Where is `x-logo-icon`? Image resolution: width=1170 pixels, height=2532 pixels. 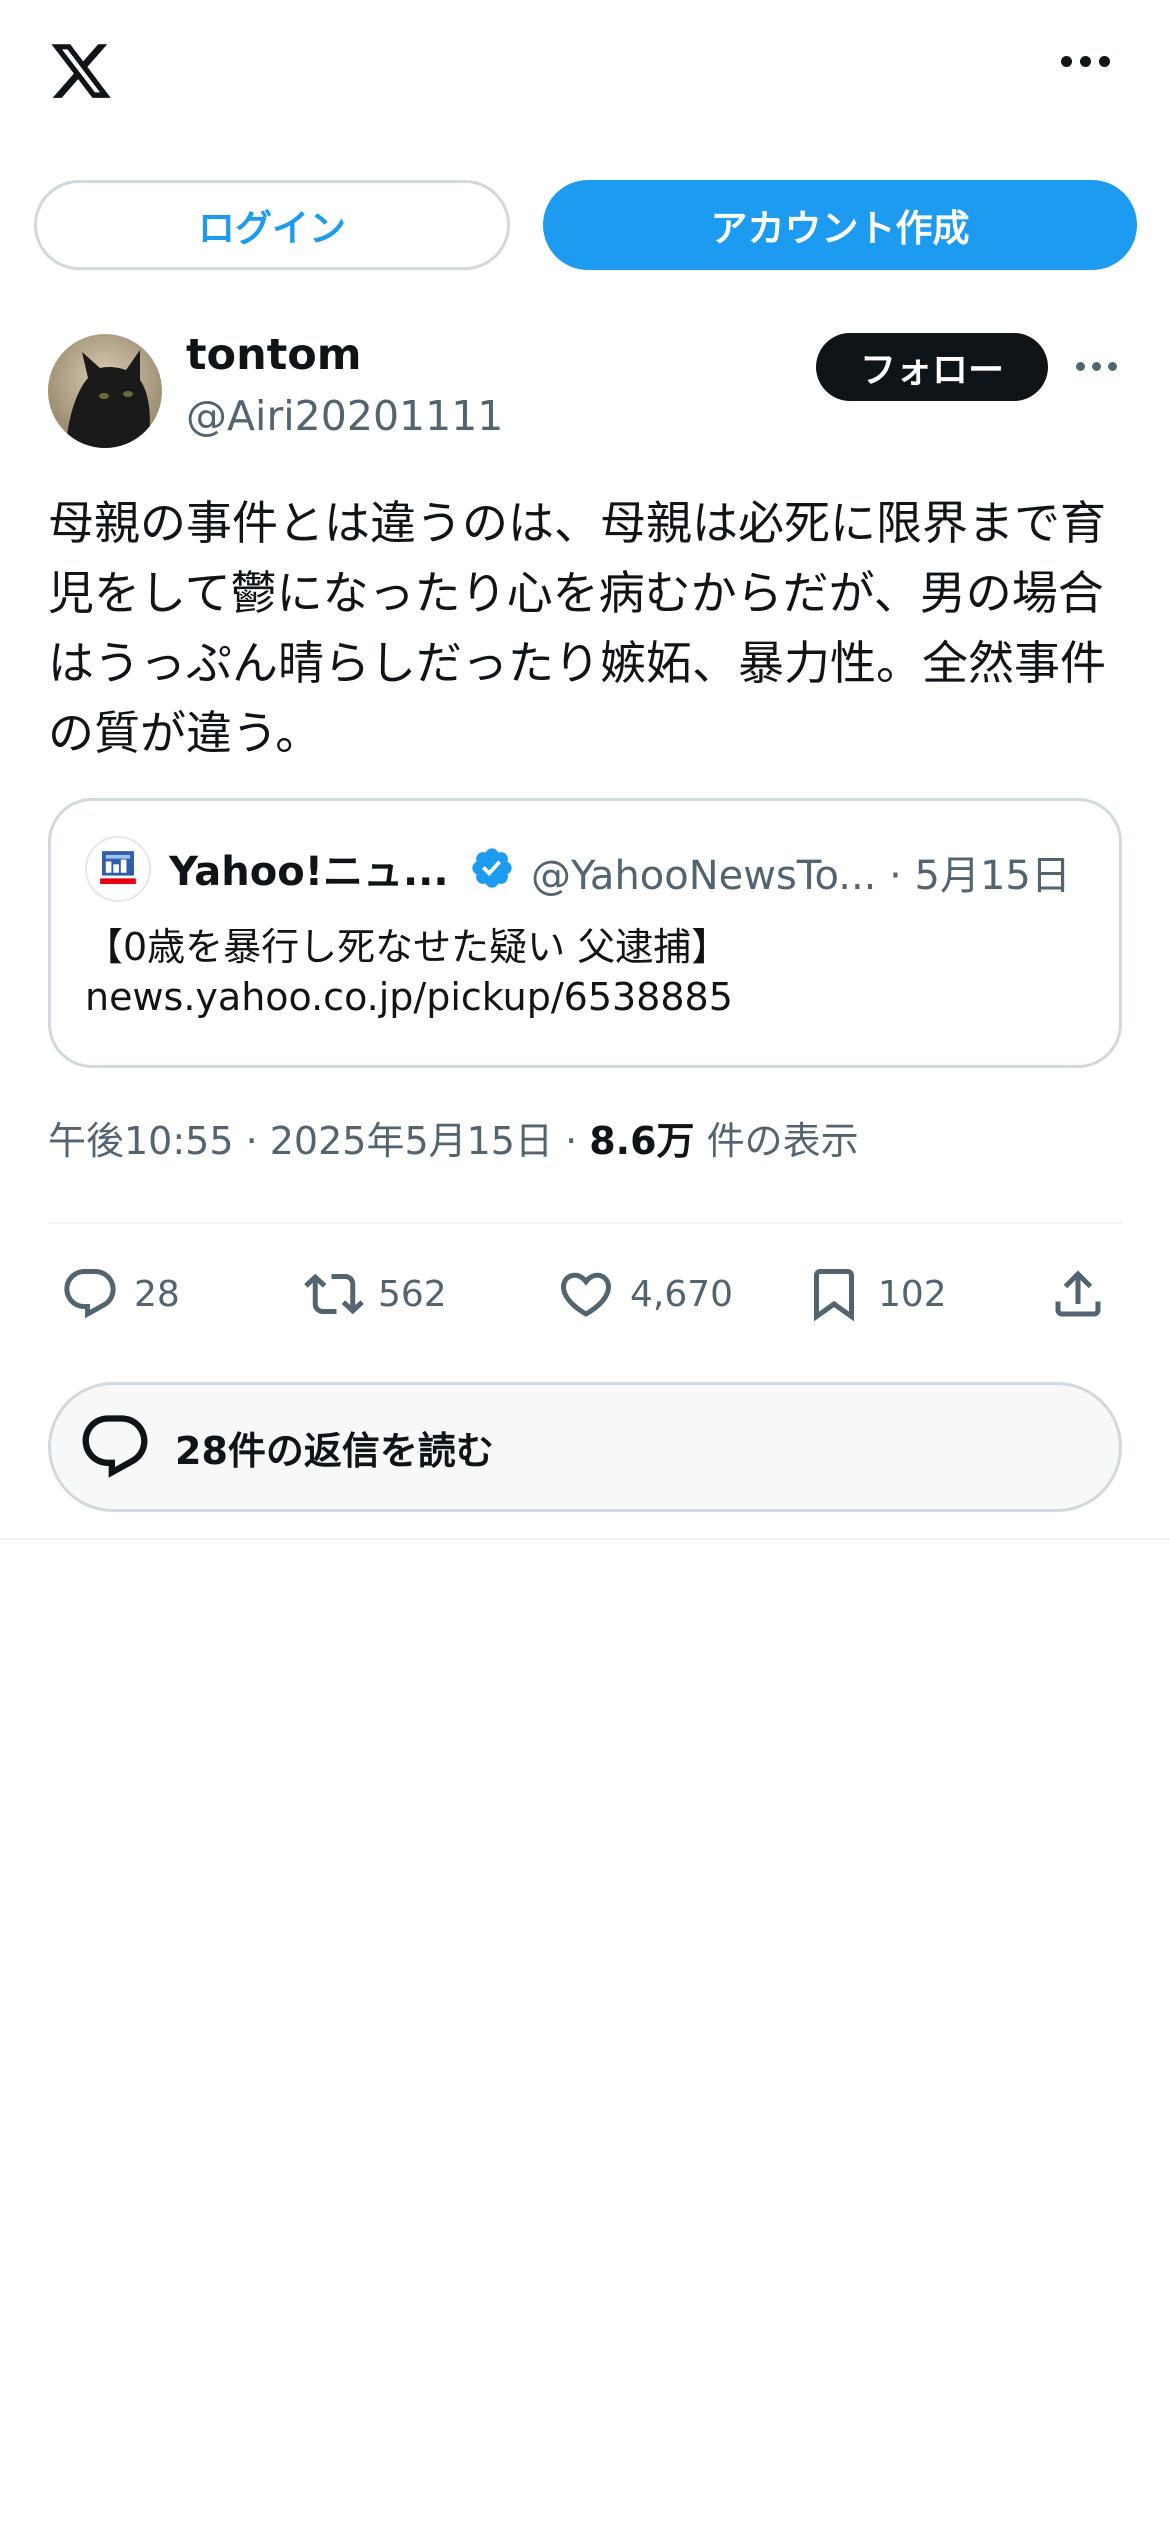 x-logo-icon is located at coordinates (81, 71).